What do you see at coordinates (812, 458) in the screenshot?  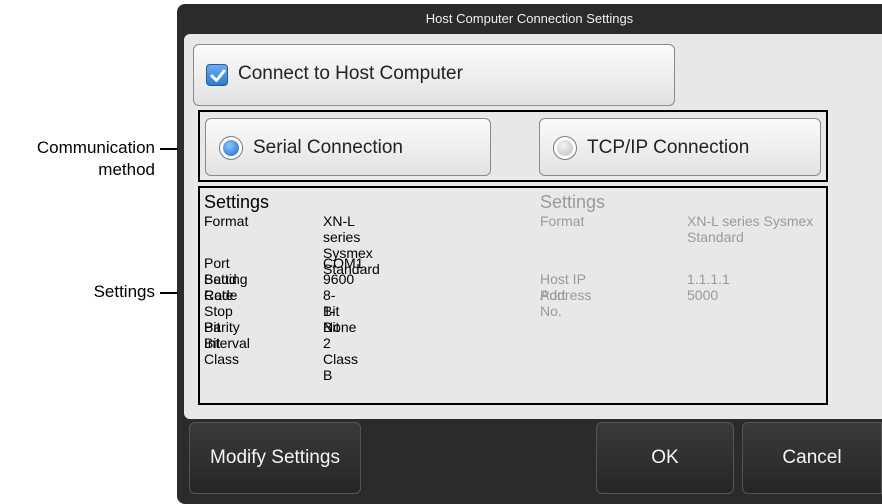 I see `cancel-button: Cancel` at bounding box center [812, 458].